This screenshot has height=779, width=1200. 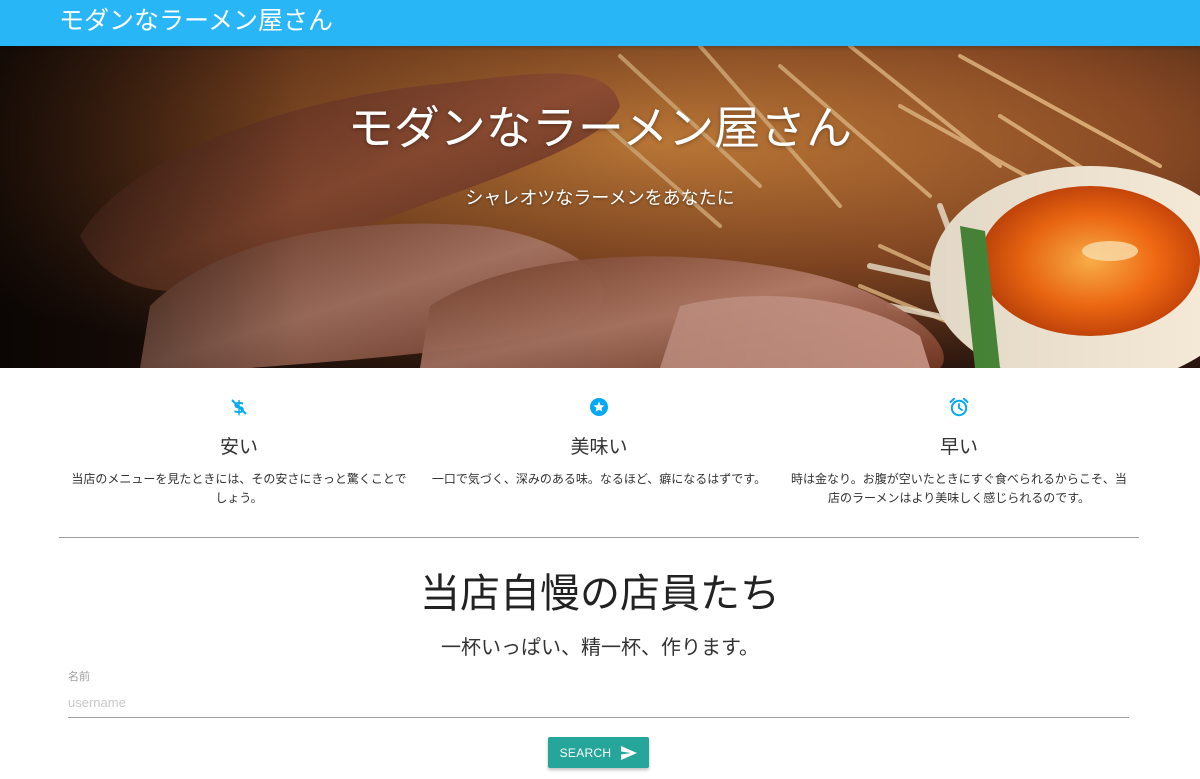 I want to click on search-button: SEARCH, so click(x=598, y=752).